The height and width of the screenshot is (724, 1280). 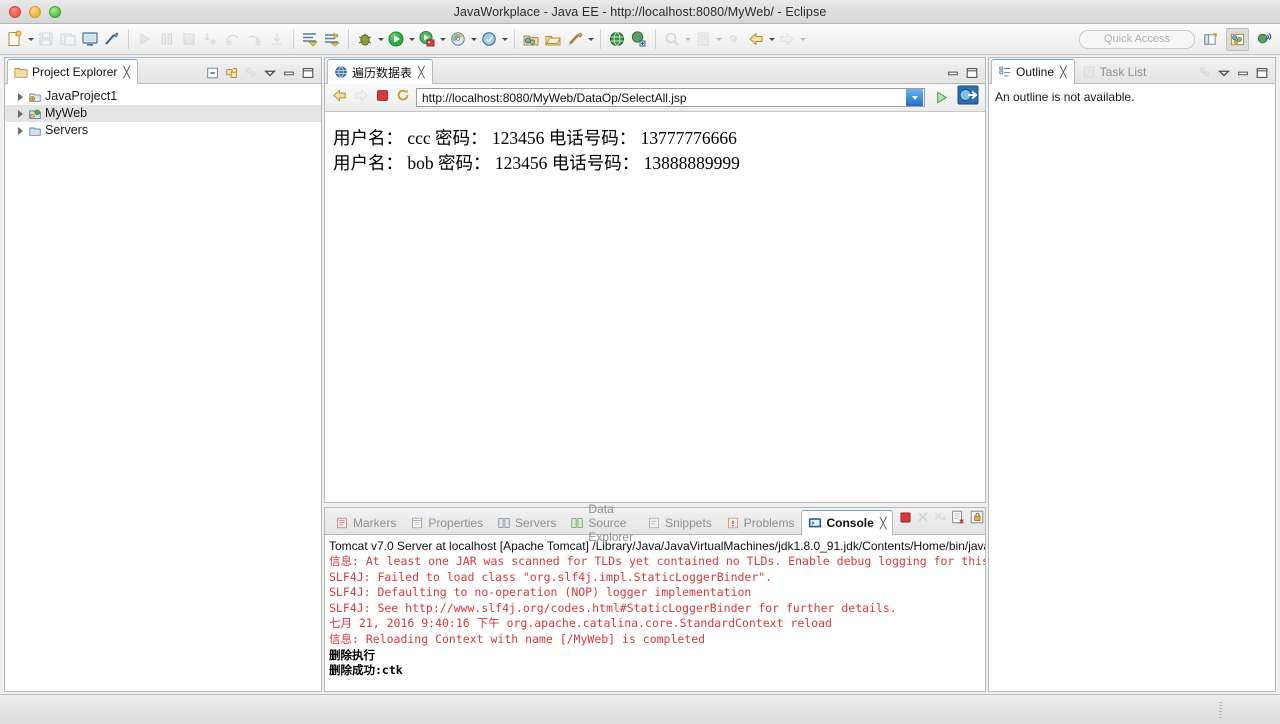 What do you see at coordinates (213, 73) in the screenshot?
I see `collapse-all-icon` at bounding box center [213, 73].